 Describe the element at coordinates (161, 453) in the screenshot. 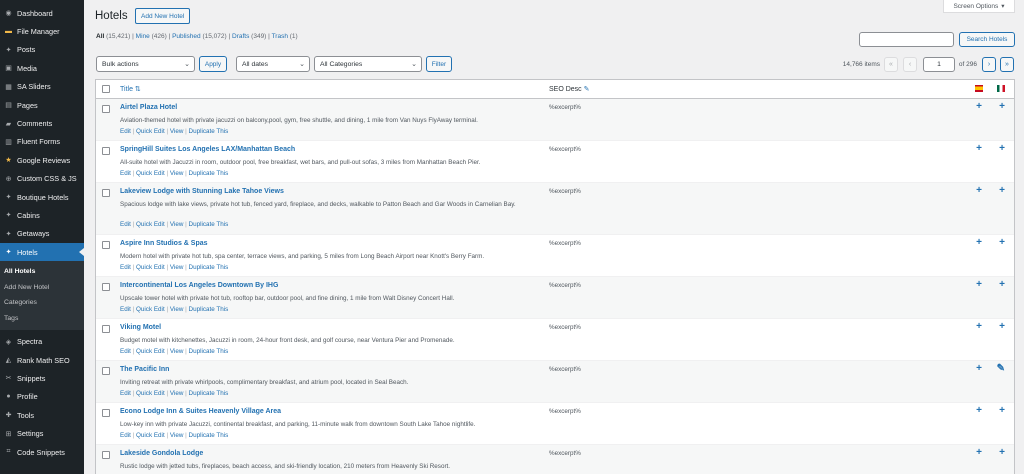

I see `row-title-link: Lakeside Gondola Lodge` at that location.